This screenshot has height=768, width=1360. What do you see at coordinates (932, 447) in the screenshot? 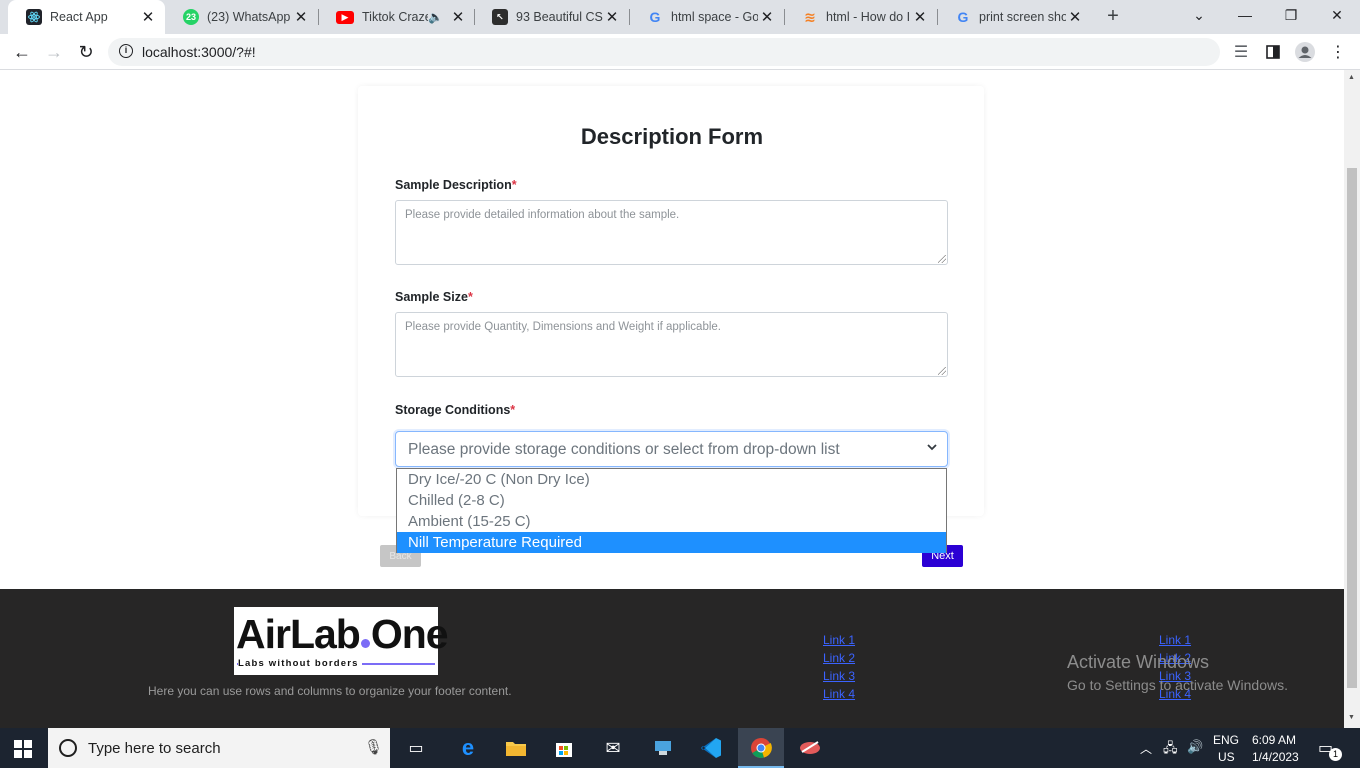
I see `chevron-down-icon` at bounding box center [932, 447].